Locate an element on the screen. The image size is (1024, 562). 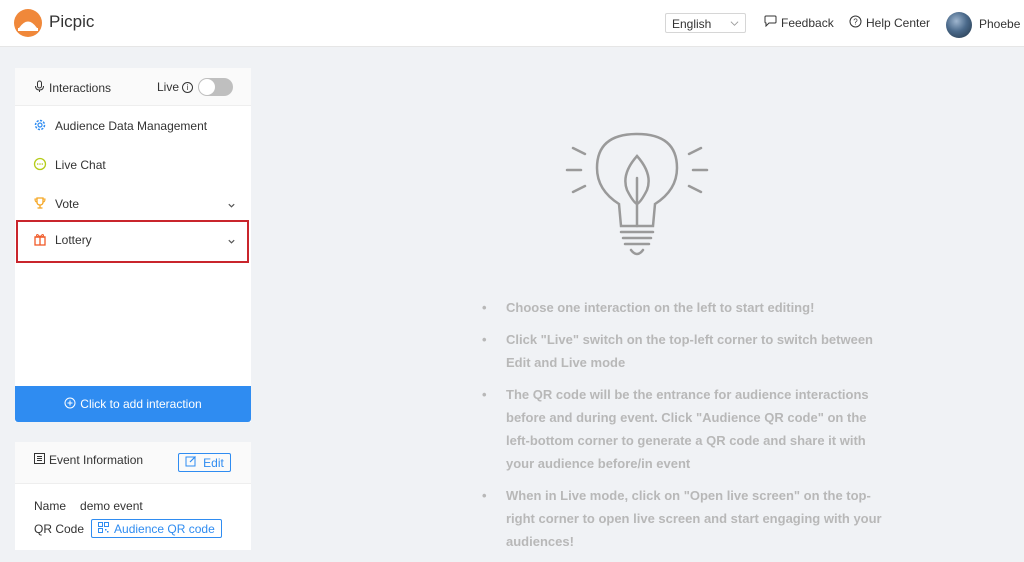
help-icon: ? is located at coordinates (855, 23).